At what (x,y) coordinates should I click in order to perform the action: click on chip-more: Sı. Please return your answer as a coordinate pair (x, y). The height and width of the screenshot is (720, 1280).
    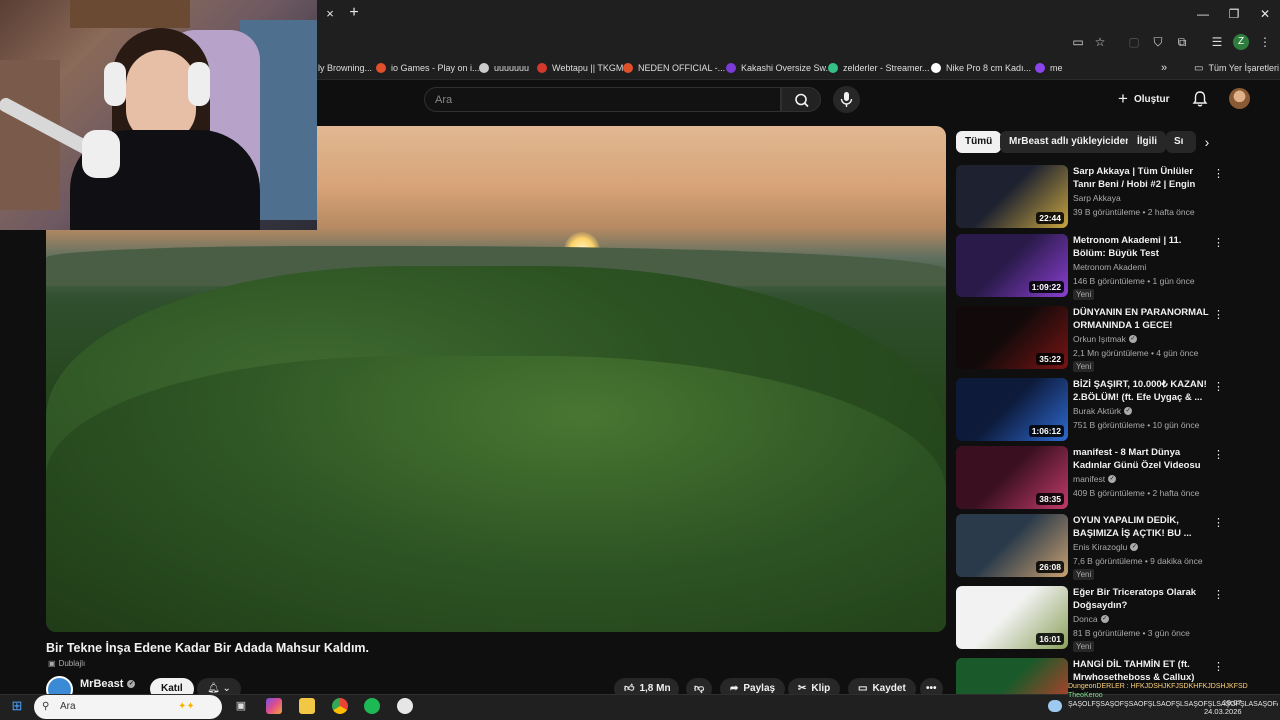
    Looking at the image, I should click on (1181, 142).